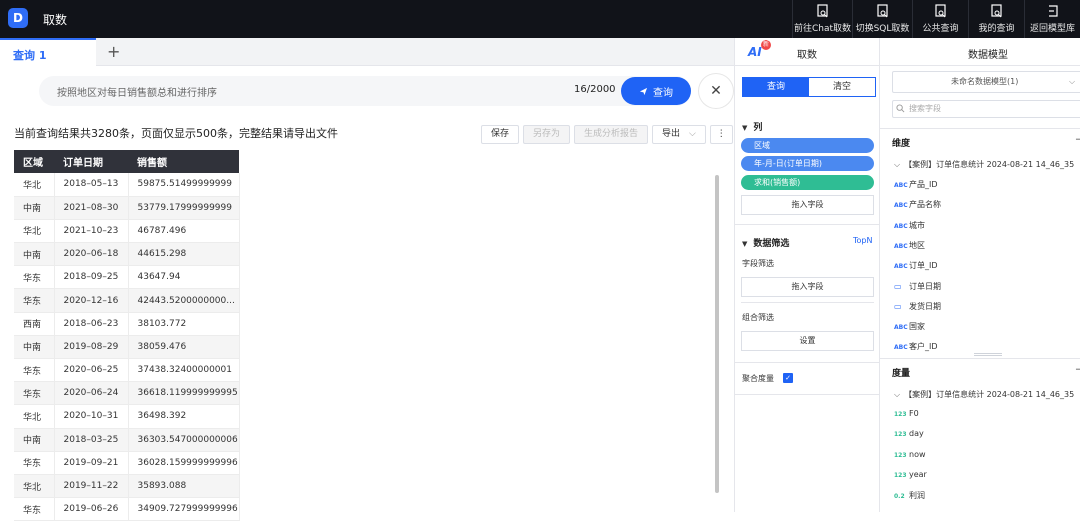 This screenshot has width=1080, height=521. I want to click on field-item: ABC地区, so click(909, 245).